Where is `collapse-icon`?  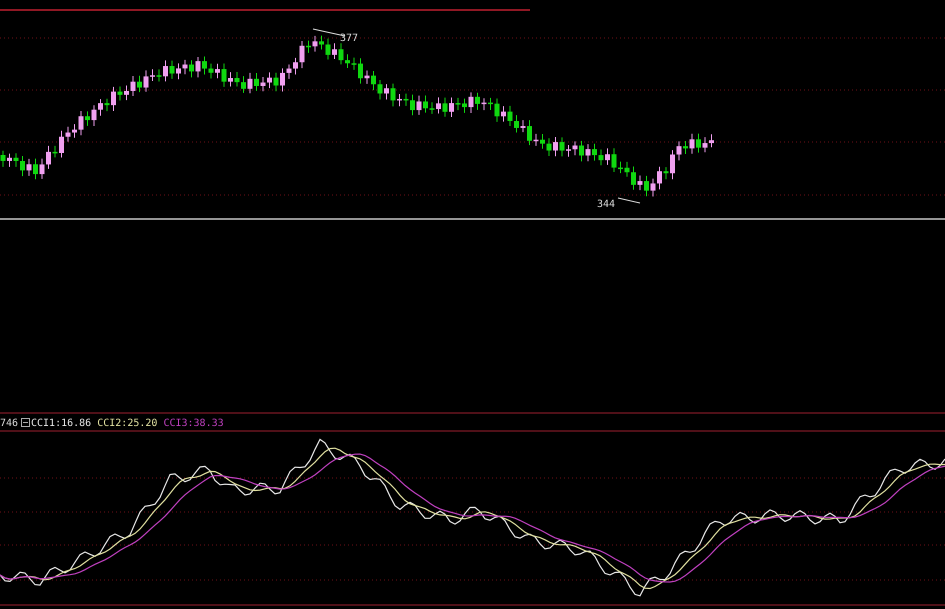 collapse-icon is located at coordinates (25, 422).